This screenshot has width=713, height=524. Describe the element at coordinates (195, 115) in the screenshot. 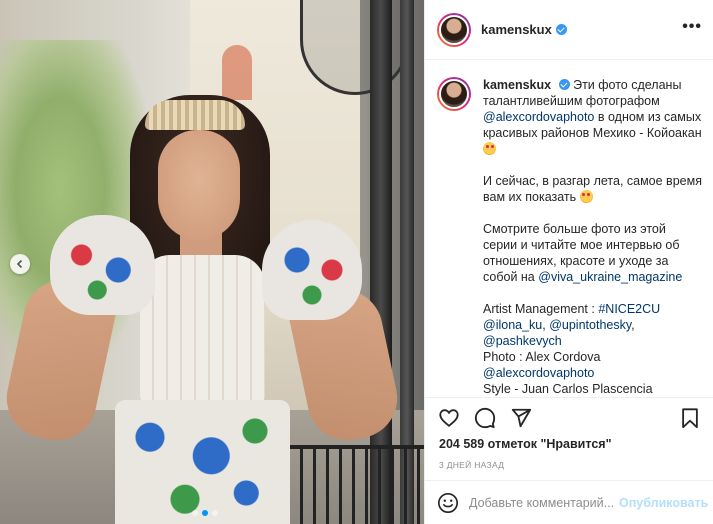

I see `model-headband` at that location.